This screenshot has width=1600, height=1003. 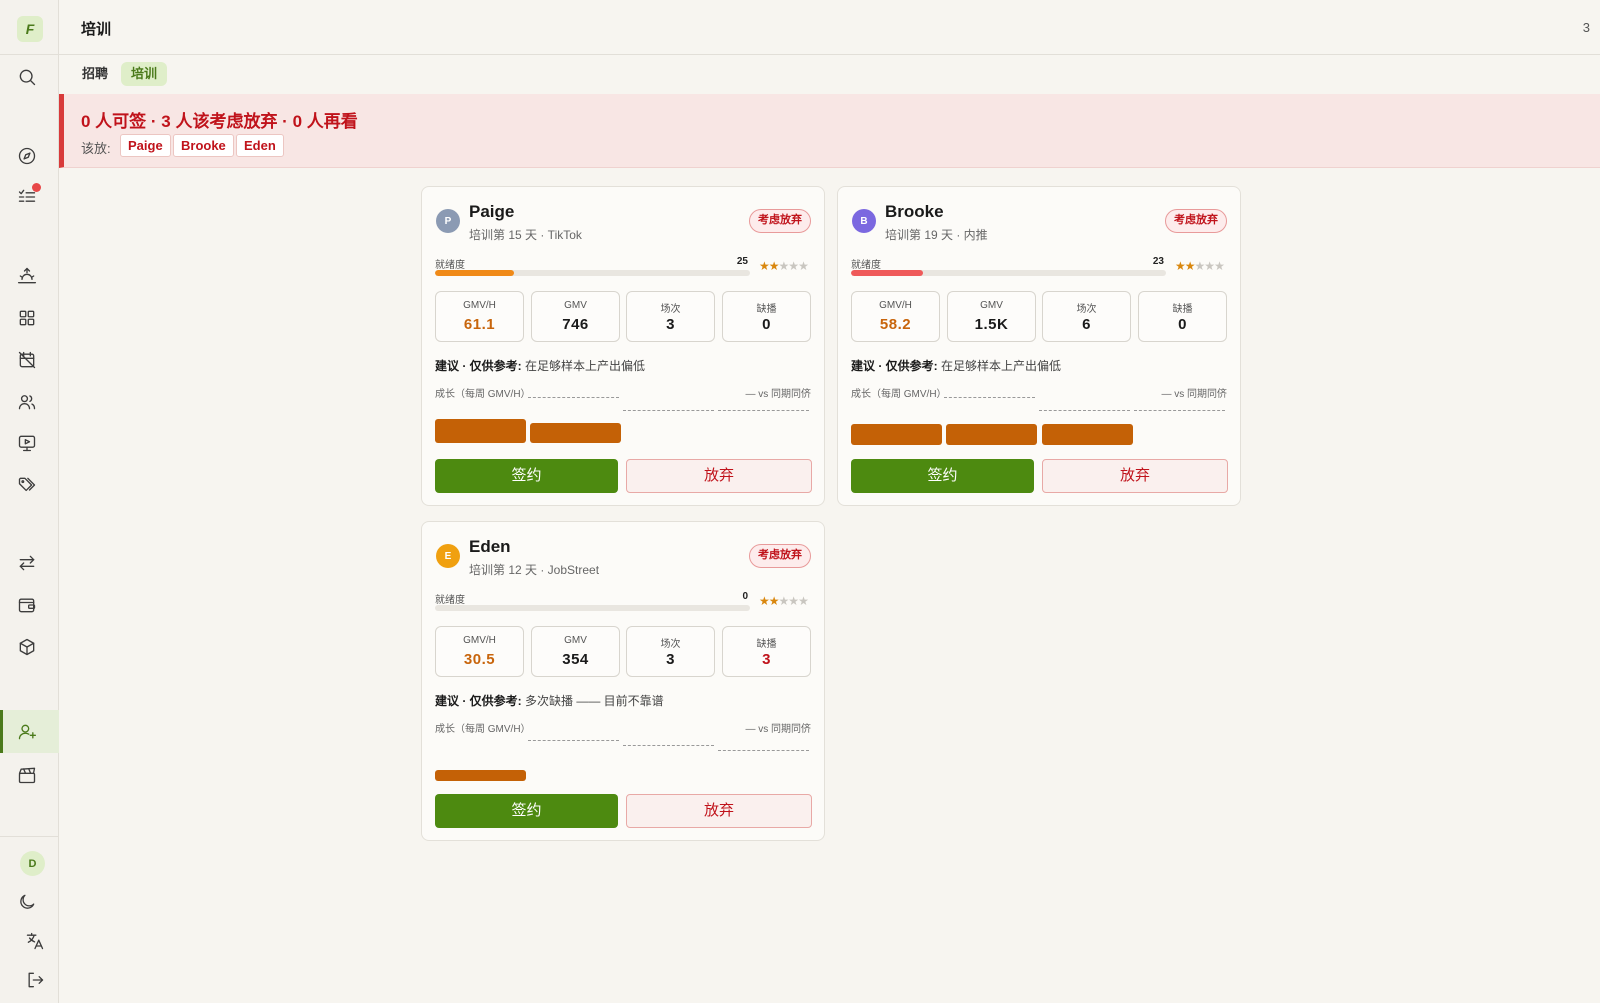 What do you see at coordinates (490, 546) in the screenshot?
I see `trainee-name: Eden` at bounding box center [490, 546].